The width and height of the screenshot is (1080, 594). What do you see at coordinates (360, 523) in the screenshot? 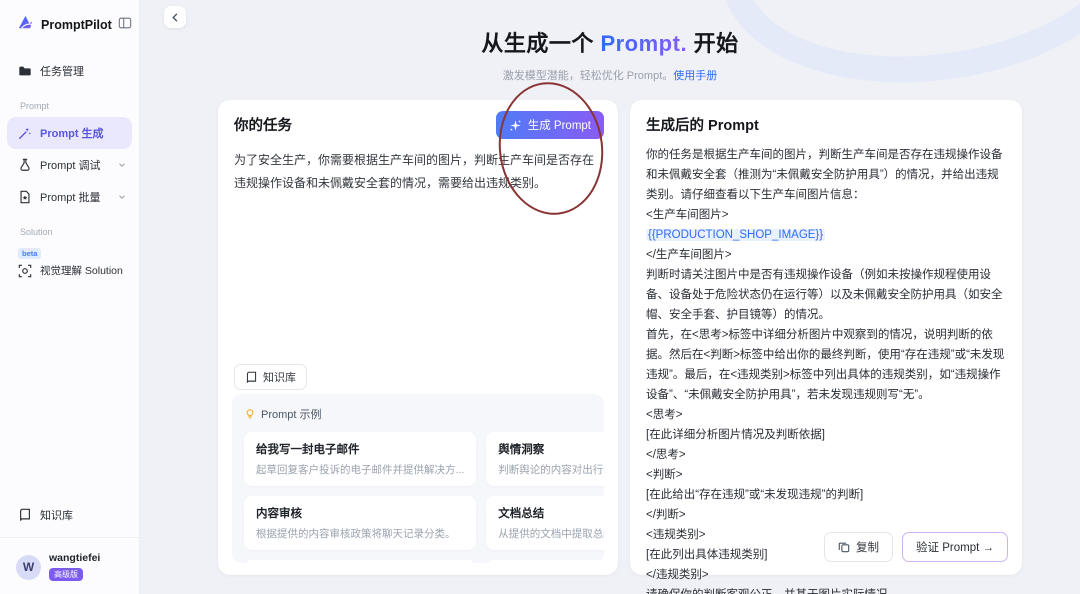
I see `example-card-moderation: 内容审核 根据提供的内容审核政策将聊天记录分类。` at bounding box center [360, 523].